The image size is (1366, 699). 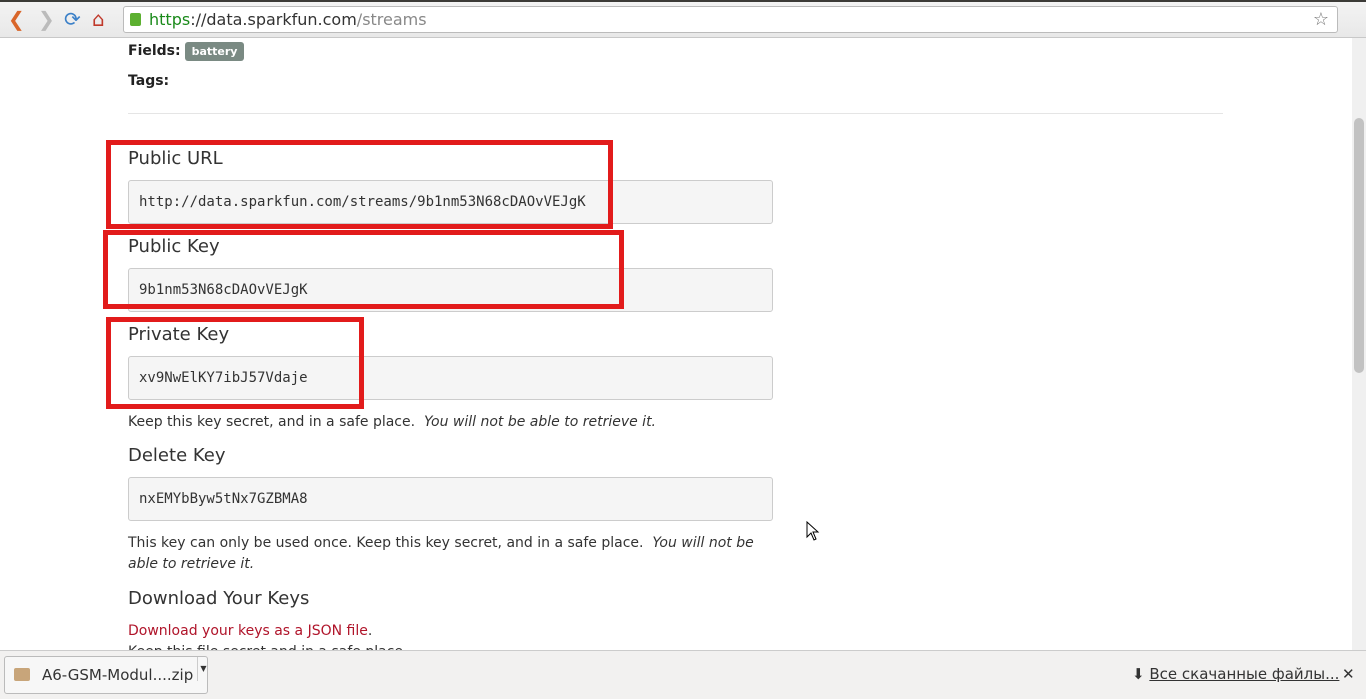 I want to click on archive-icon, so click(x=22, y=674).